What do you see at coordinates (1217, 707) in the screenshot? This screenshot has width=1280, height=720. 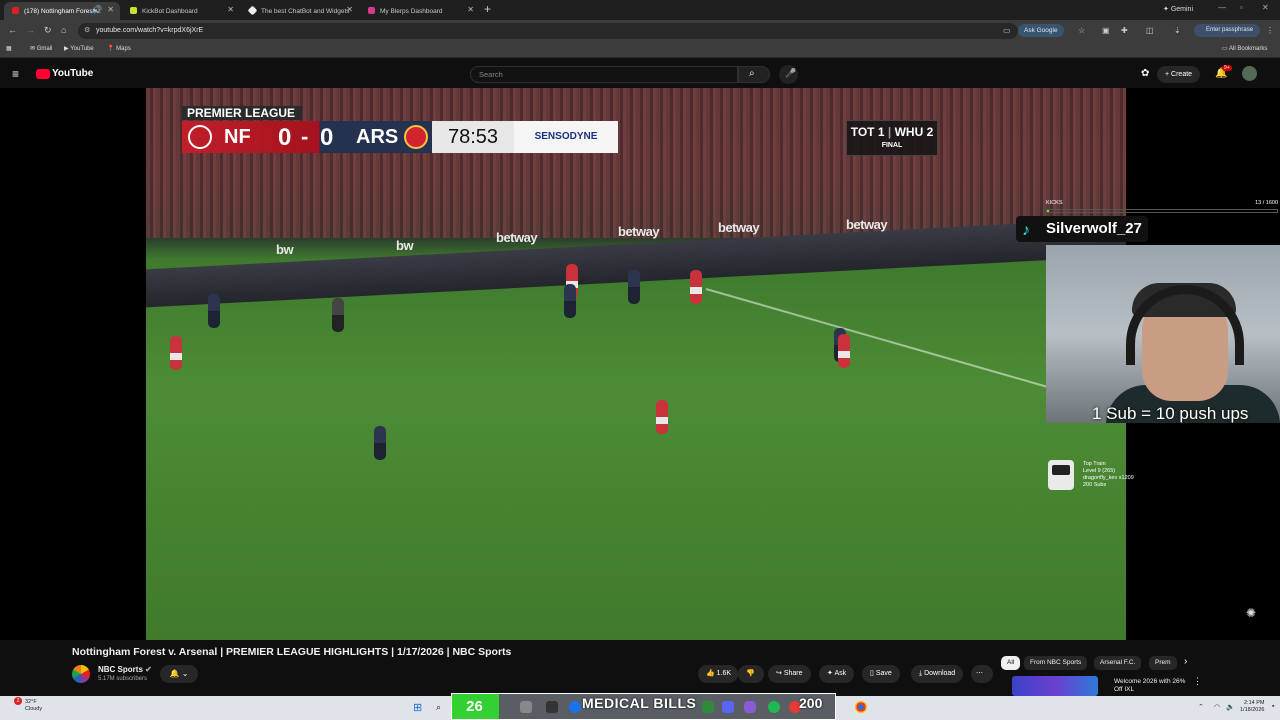 I see `wifi-icon: ◠` at bounding box center [1217, 707].